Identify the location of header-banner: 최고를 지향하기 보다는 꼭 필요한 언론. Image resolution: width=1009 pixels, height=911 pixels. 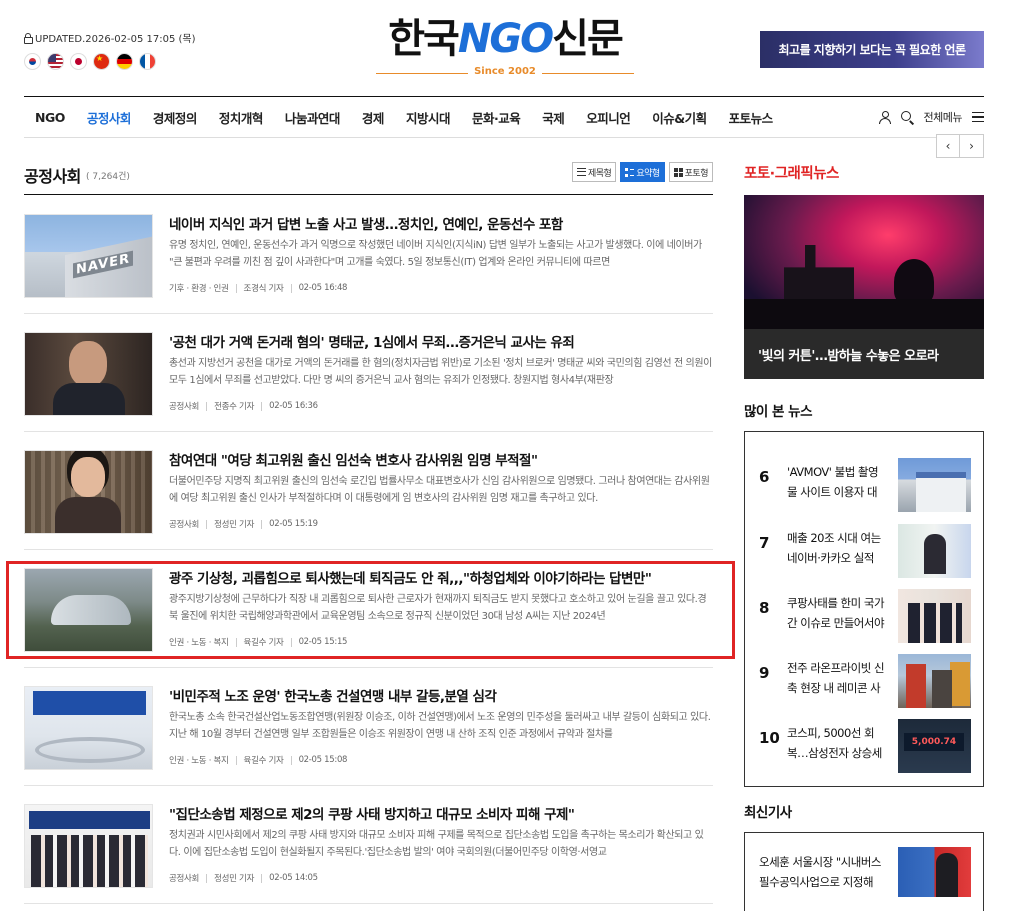
(872, 49).